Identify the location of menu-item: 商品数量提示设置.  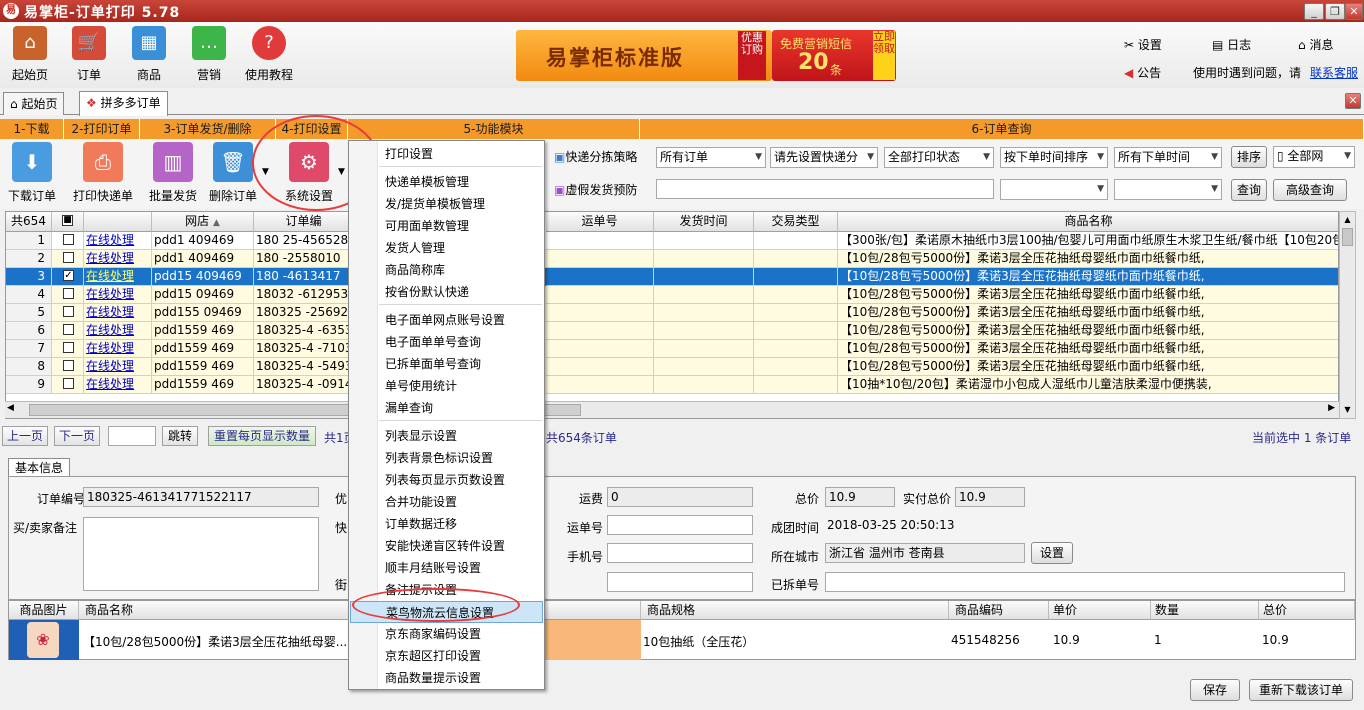
(446, 678).